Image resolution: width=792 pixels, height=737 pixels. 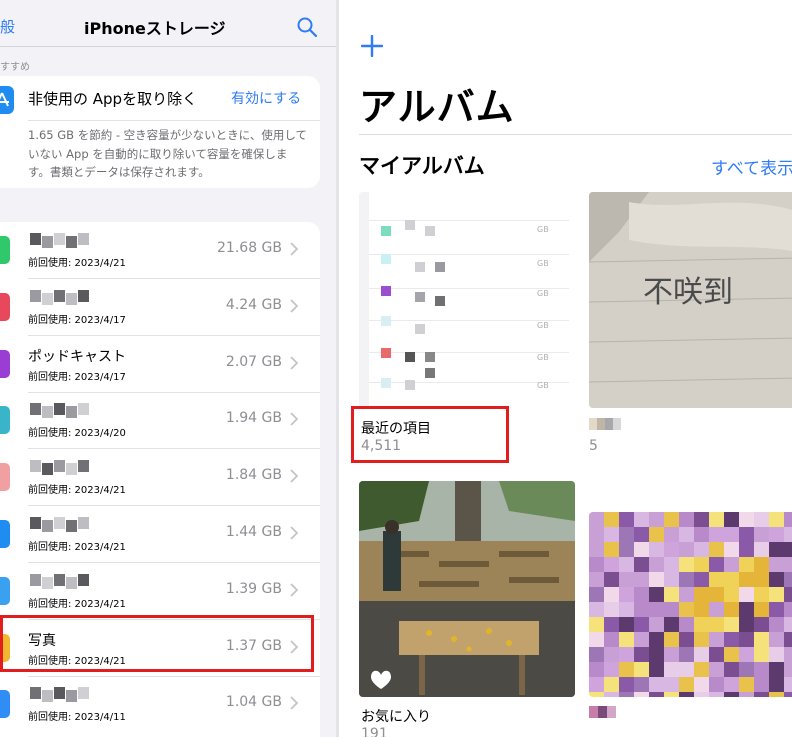 I want to click on album-name-favorites: お気に入り, so click(x=396, y=717).